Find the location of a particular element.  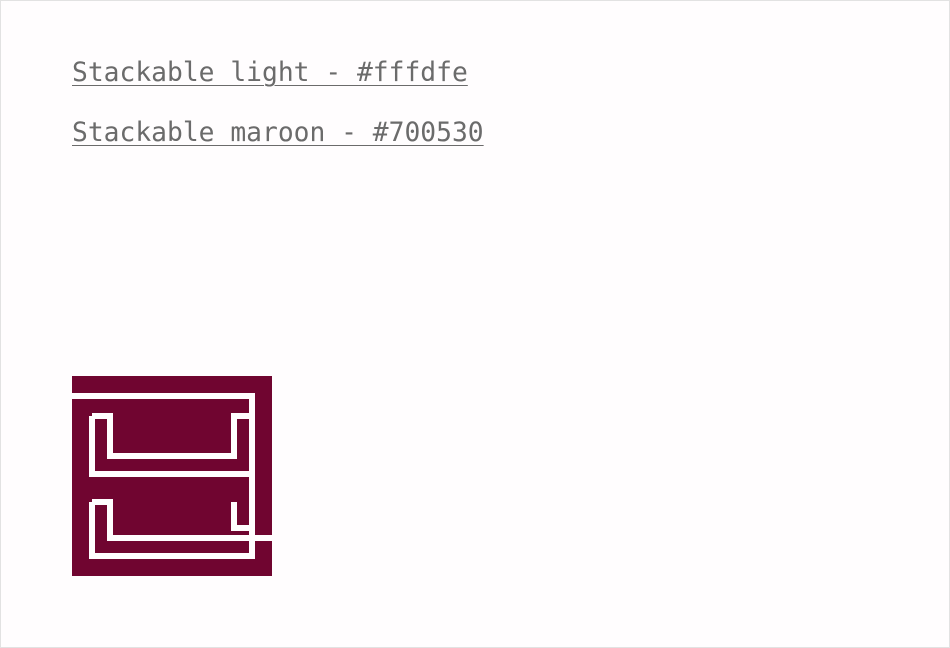

color-link-maroon: Stackable maroon - #700530 is located at coordinates (278, 133).